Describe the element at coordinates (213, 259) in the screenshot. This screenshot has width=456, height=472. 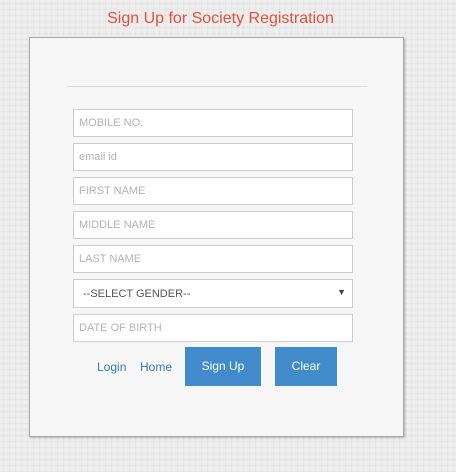
I see `last-name-input` at that location.